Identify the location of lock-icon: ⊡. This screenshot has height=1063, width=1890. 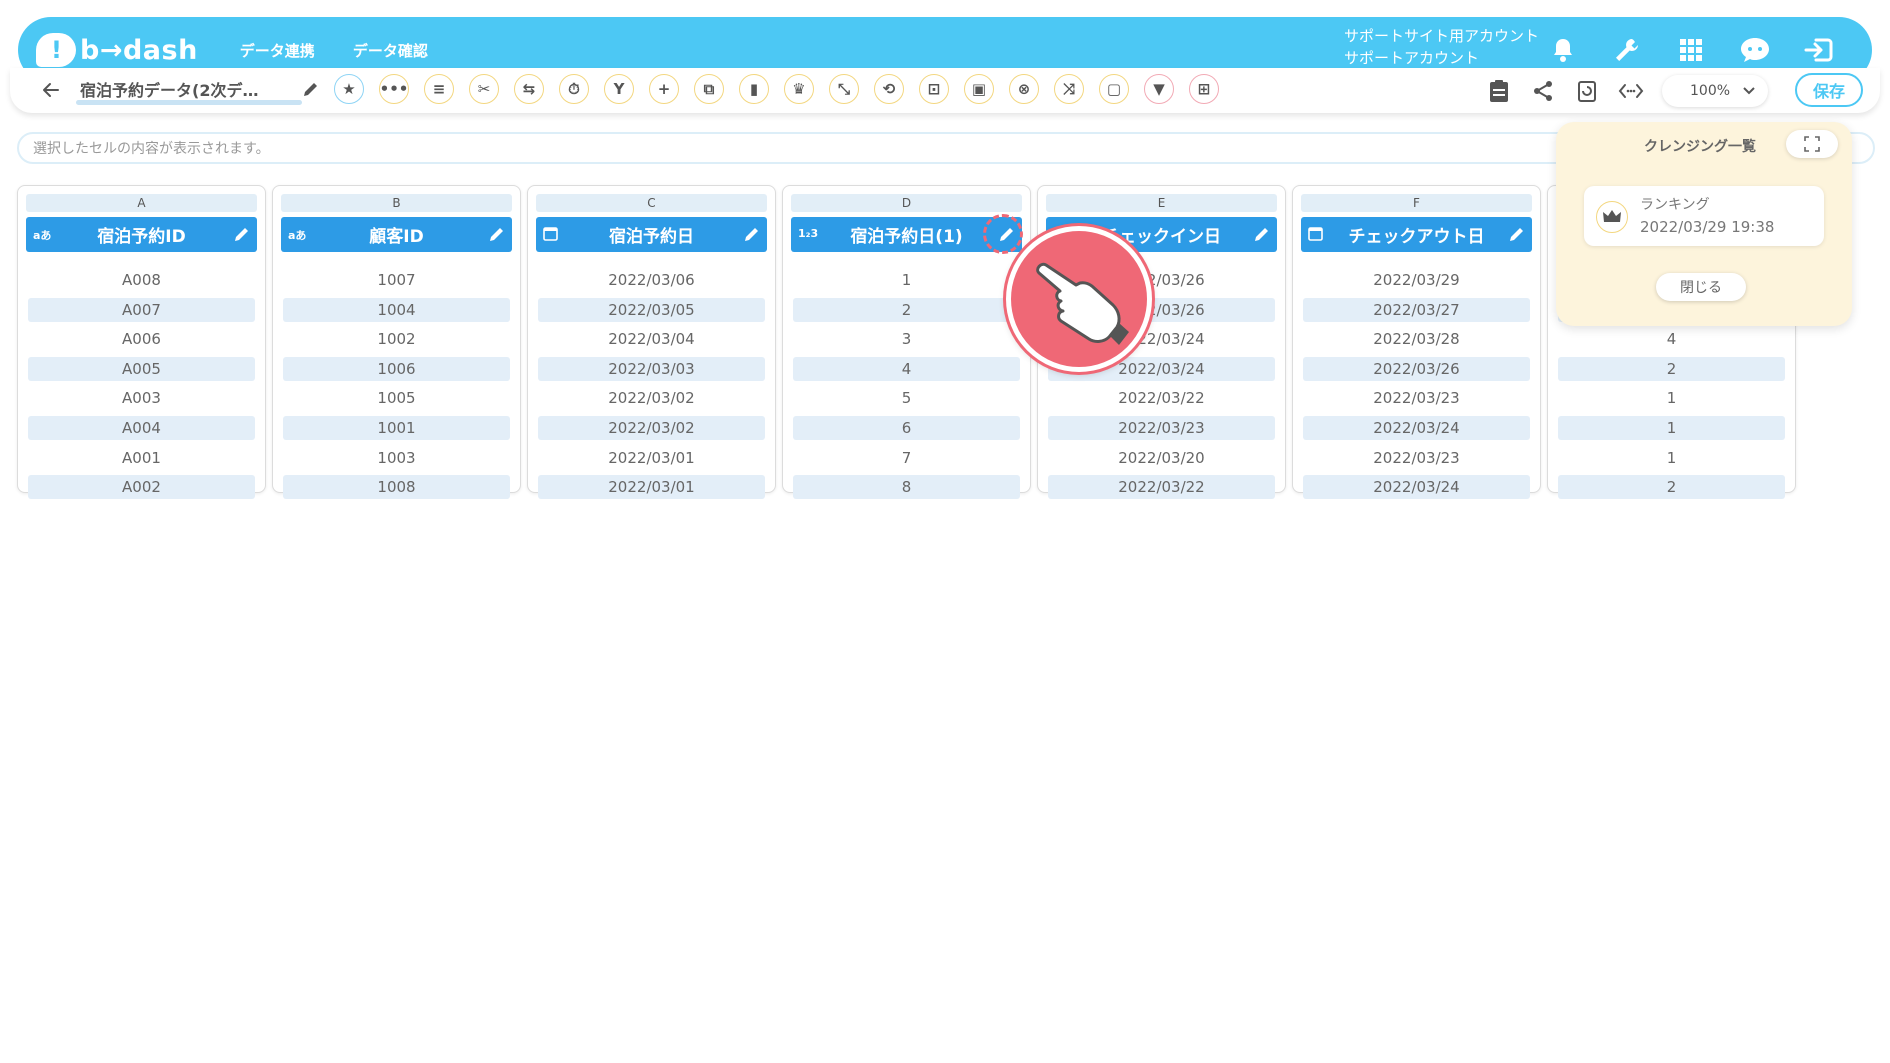
(934, 89).